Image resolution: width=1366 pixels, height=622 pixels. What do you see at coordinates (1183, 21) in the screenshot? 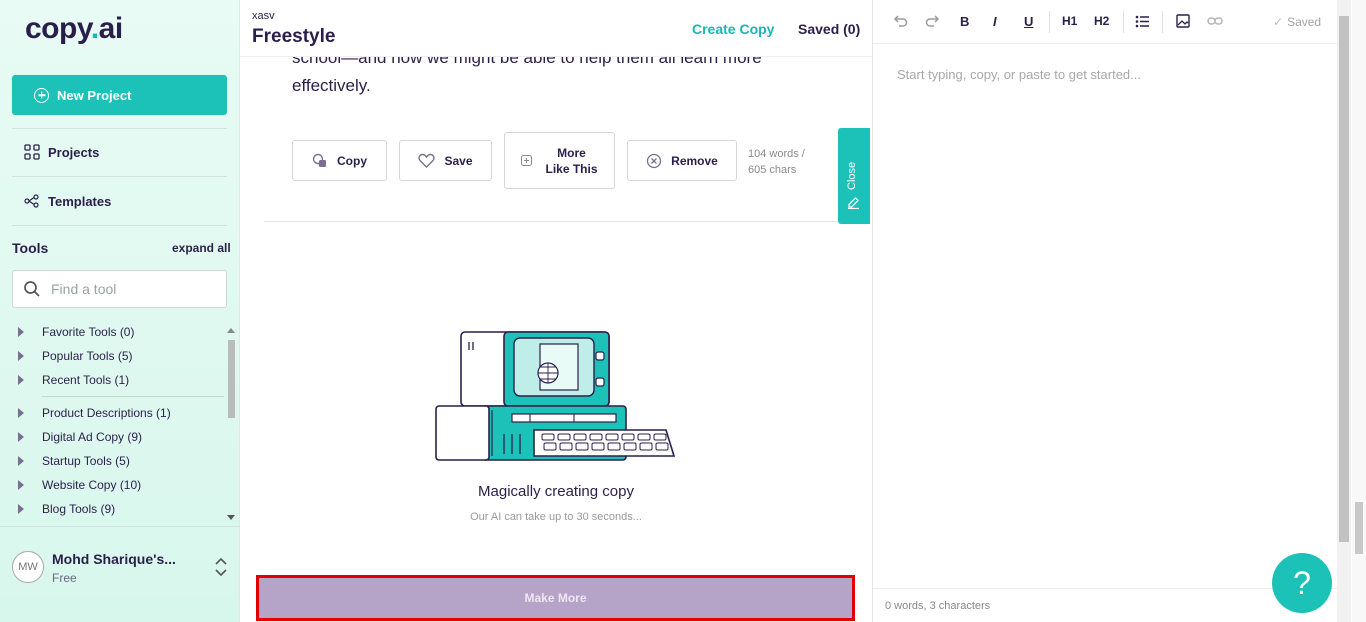
I see `image-icon` at bounding box center [1183, 21].